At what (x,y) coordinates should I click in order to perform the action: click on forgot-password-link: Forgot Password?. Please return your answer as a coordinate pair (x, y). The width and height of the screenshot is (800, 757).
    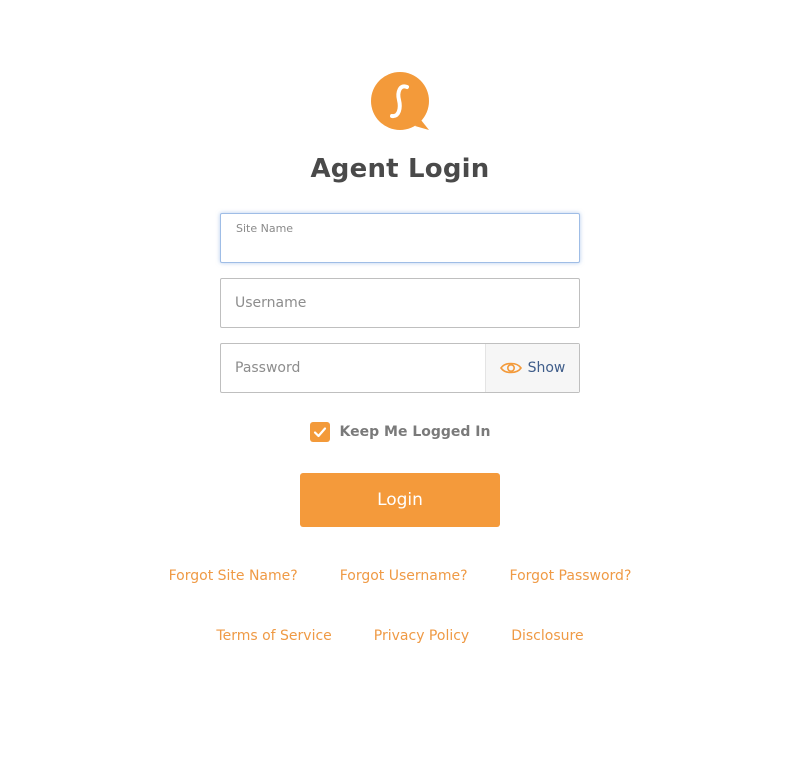
    Looking at the image, I should click on (571, 576).